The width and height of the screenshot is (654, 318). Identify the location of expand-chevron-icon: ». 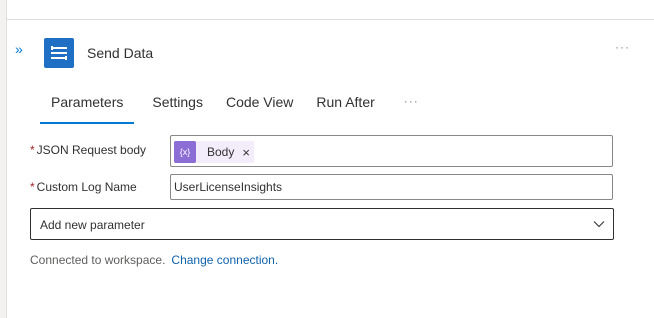
(24, 49).